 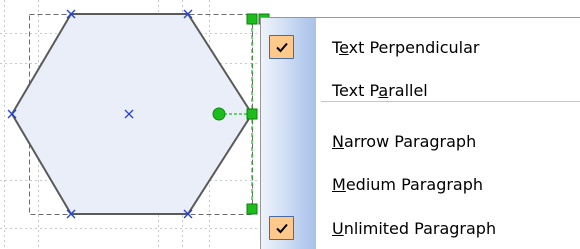 I want to click on menu-separator, so click(x=450, y=101).